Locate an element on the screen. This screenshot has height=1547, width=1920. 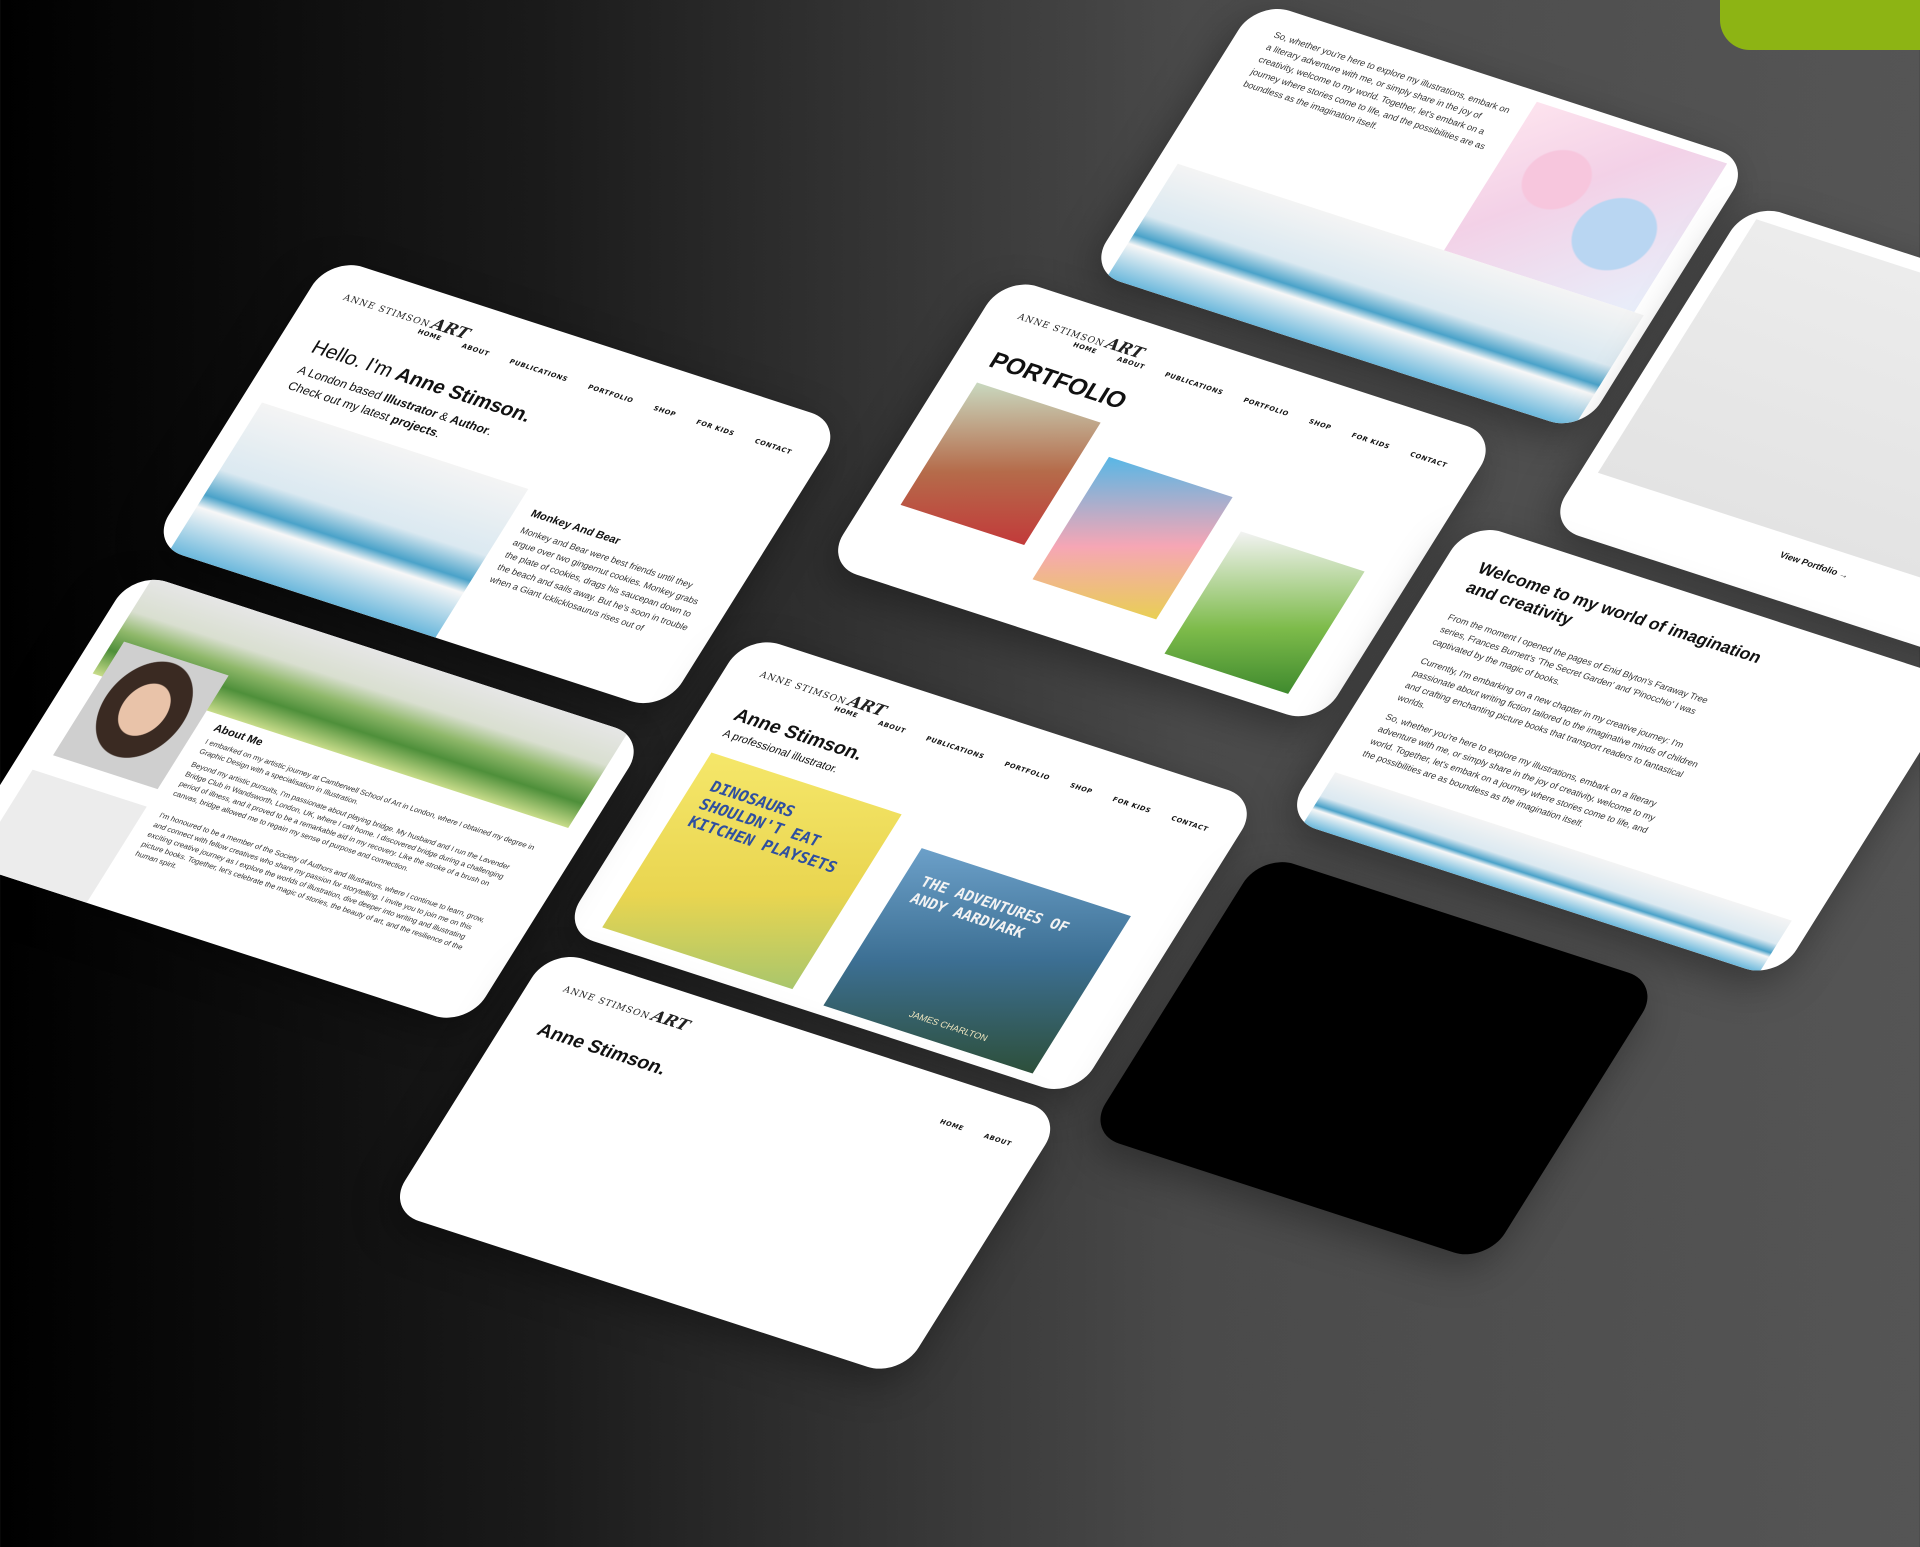
site-logo-home: ANNE STIMSONART is located at coordinates (407, 314).